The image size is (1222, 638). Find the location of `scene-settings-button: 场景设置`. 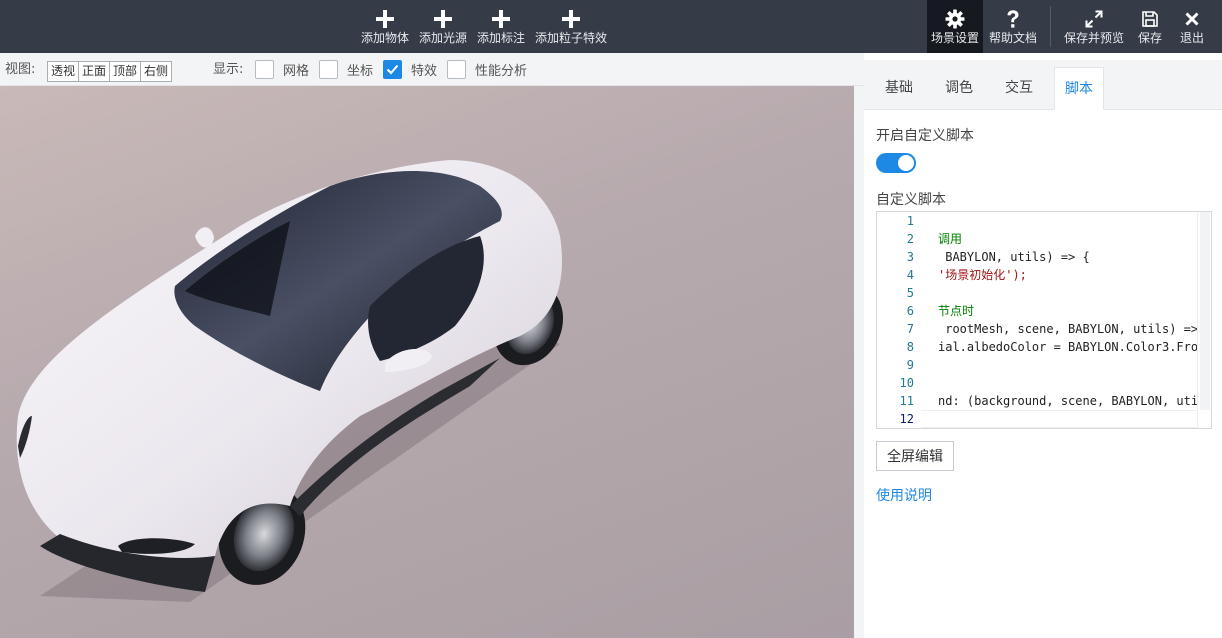

scene-settings-button: 场景设置 is located at coordinates (955, 26).